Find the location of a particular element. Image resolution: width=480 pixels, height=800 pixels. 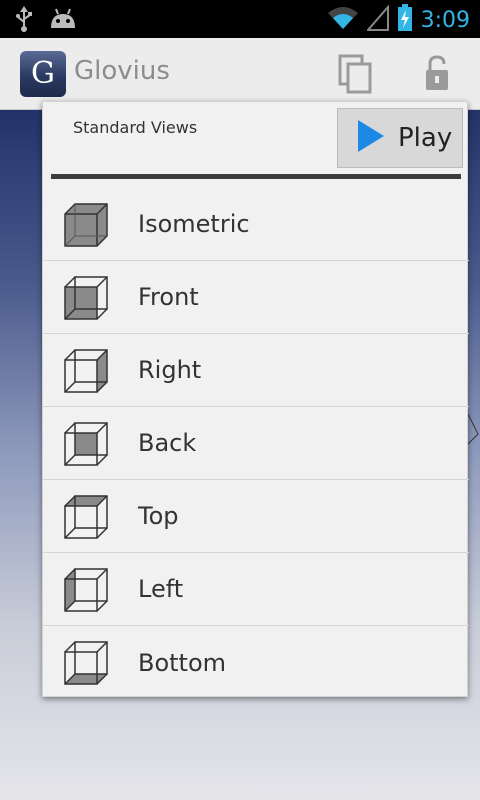

play-icon is located at coordinates (371, 138).